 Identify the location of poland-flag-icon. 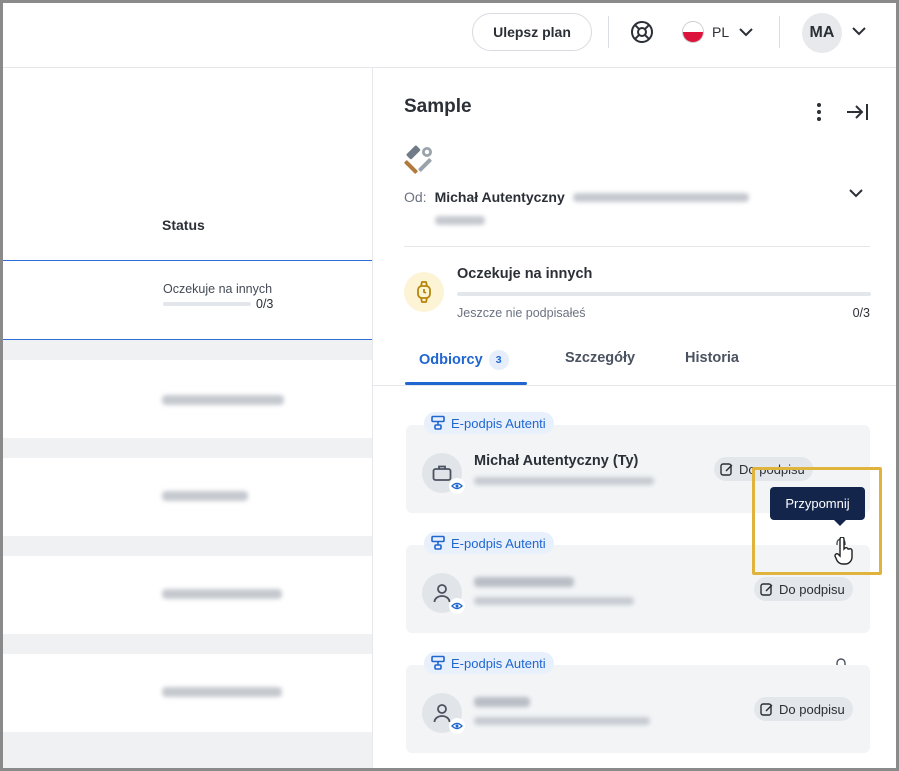
(693, 32).